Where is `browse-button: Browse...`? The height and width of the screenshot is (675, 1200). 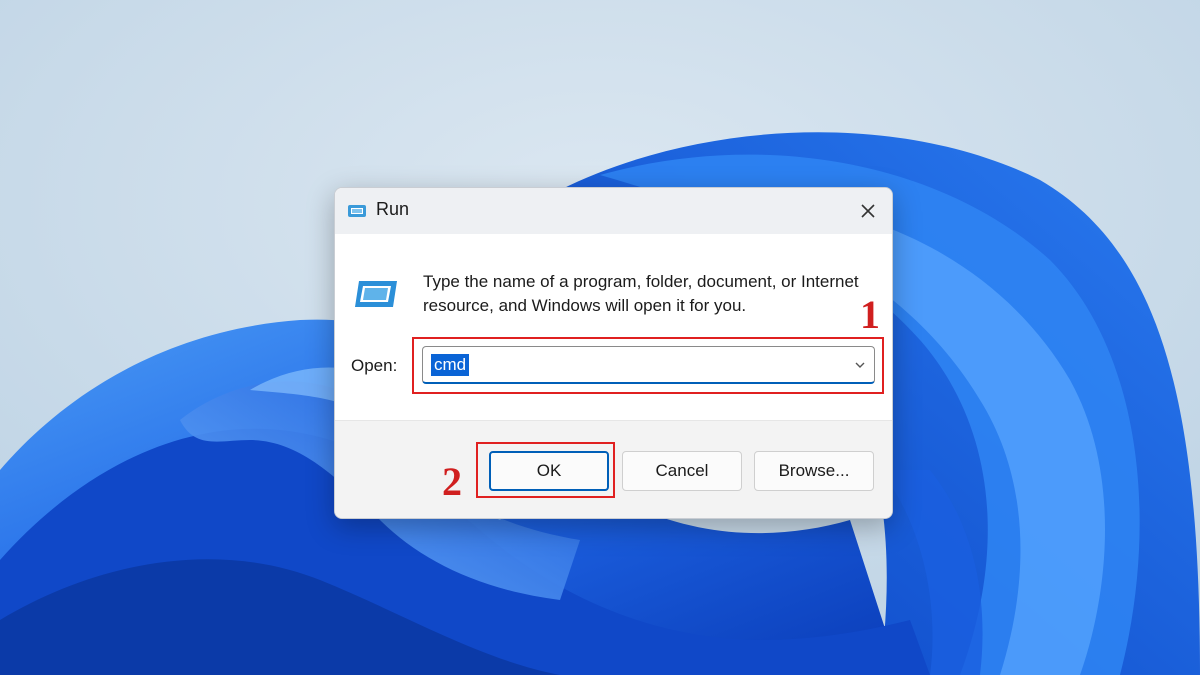 browse-button: Browse... is located at coordinates (814, 471).